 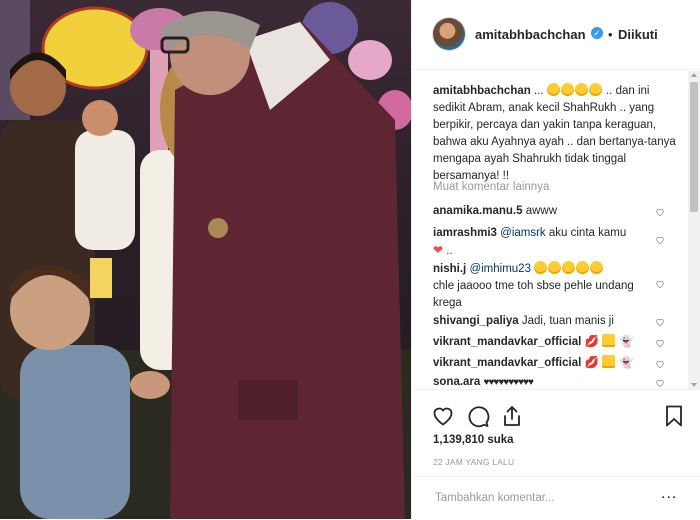 I want to click on verified-icon: ✓, so click(x=597, y=33).